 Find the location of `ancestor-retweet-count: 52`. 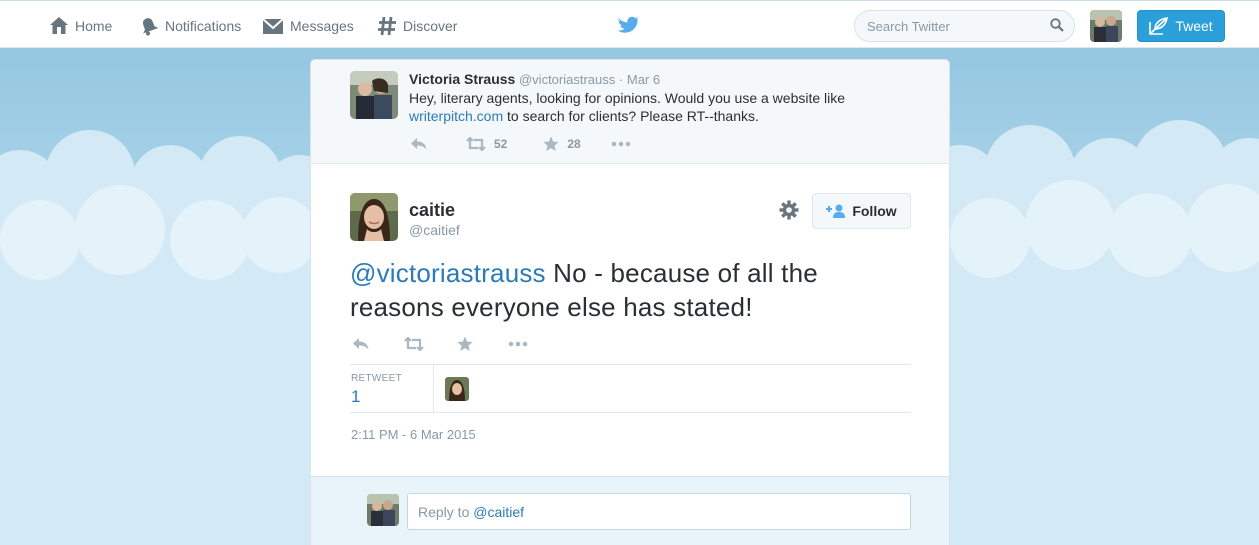

ancestor-retweet-count: 52 is located at coordinates (501, 144).